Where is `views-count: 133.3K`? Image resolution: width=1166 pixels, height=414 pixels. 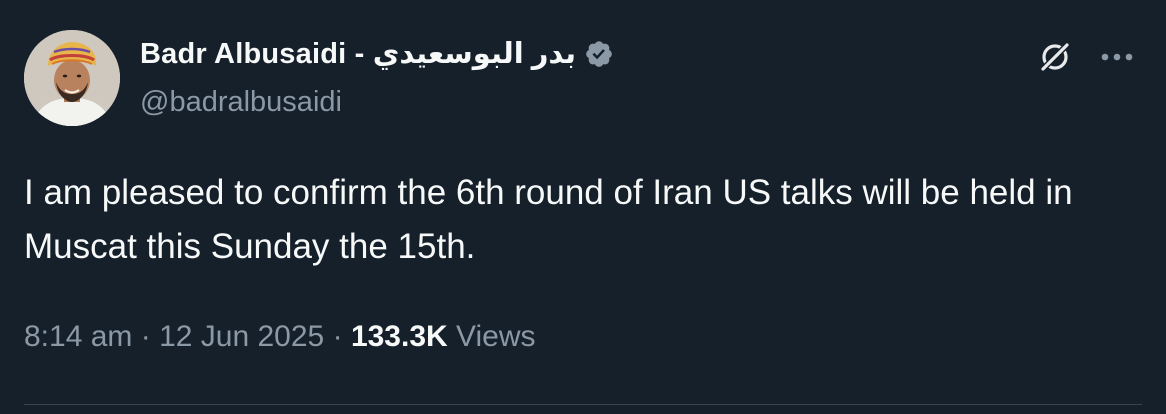 views-count: 133.3K is located at coordinates (399, 336).